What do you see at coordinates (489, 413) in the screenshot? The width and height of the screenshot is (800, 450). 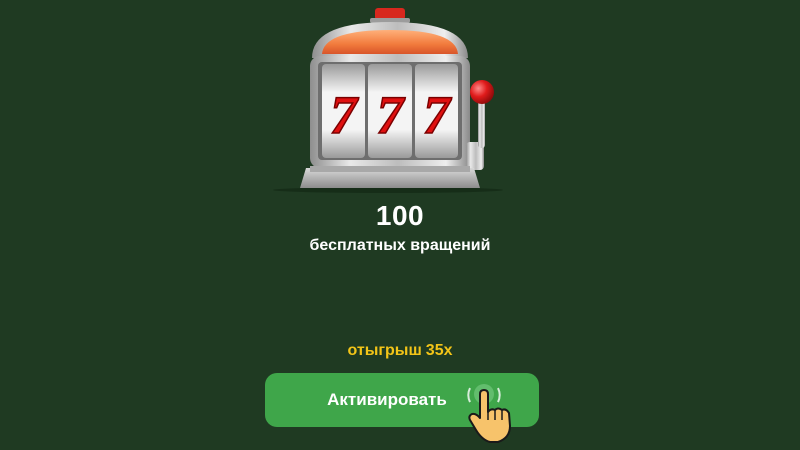 I see `pointing-hand-icon` at bounding box center [489, 413].